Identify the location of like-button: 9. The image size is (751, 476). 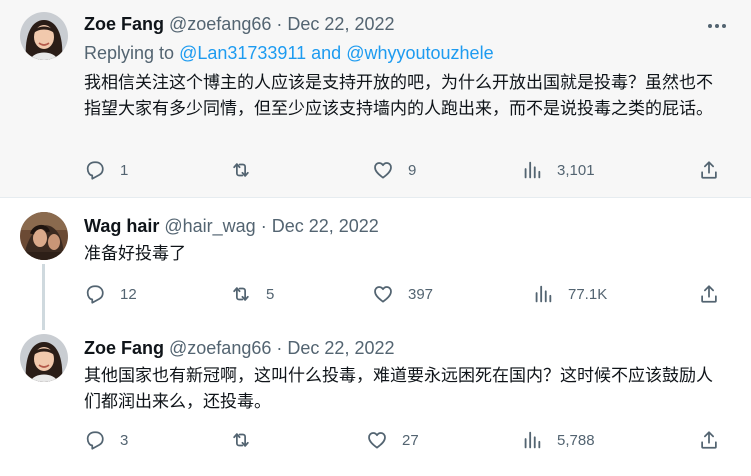
(394, 170).